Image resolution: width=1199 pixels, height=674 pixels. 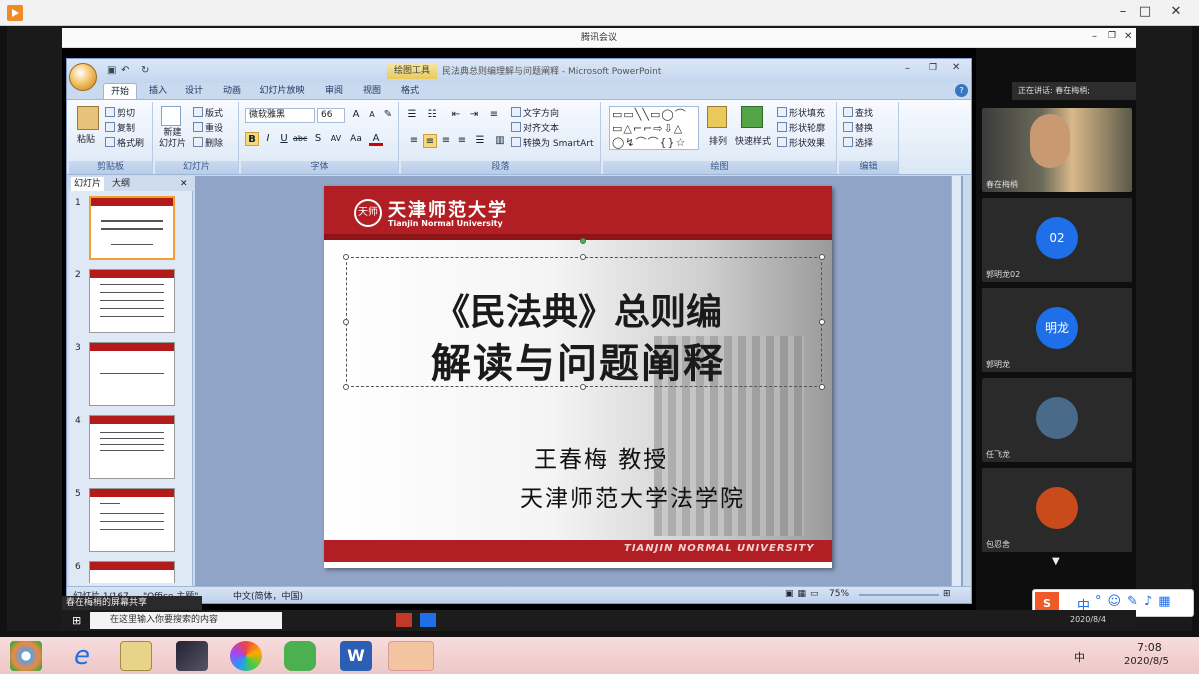 What do you see at coordinates (111, 70) in the screenshot?
I see `save-icon: ▣` at bounding box center [111, 70].